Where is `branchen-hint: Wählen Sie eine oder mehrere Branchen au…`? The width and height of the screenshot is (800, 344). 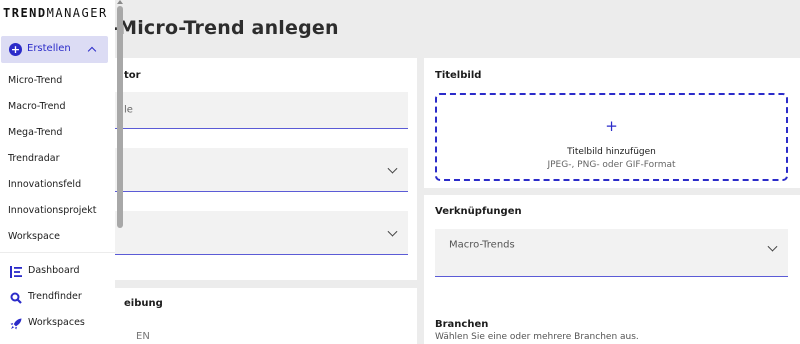
branchen-hint: Wählen Sie eine oder mehrere Branchen au… is located at coordinates (537, 337).